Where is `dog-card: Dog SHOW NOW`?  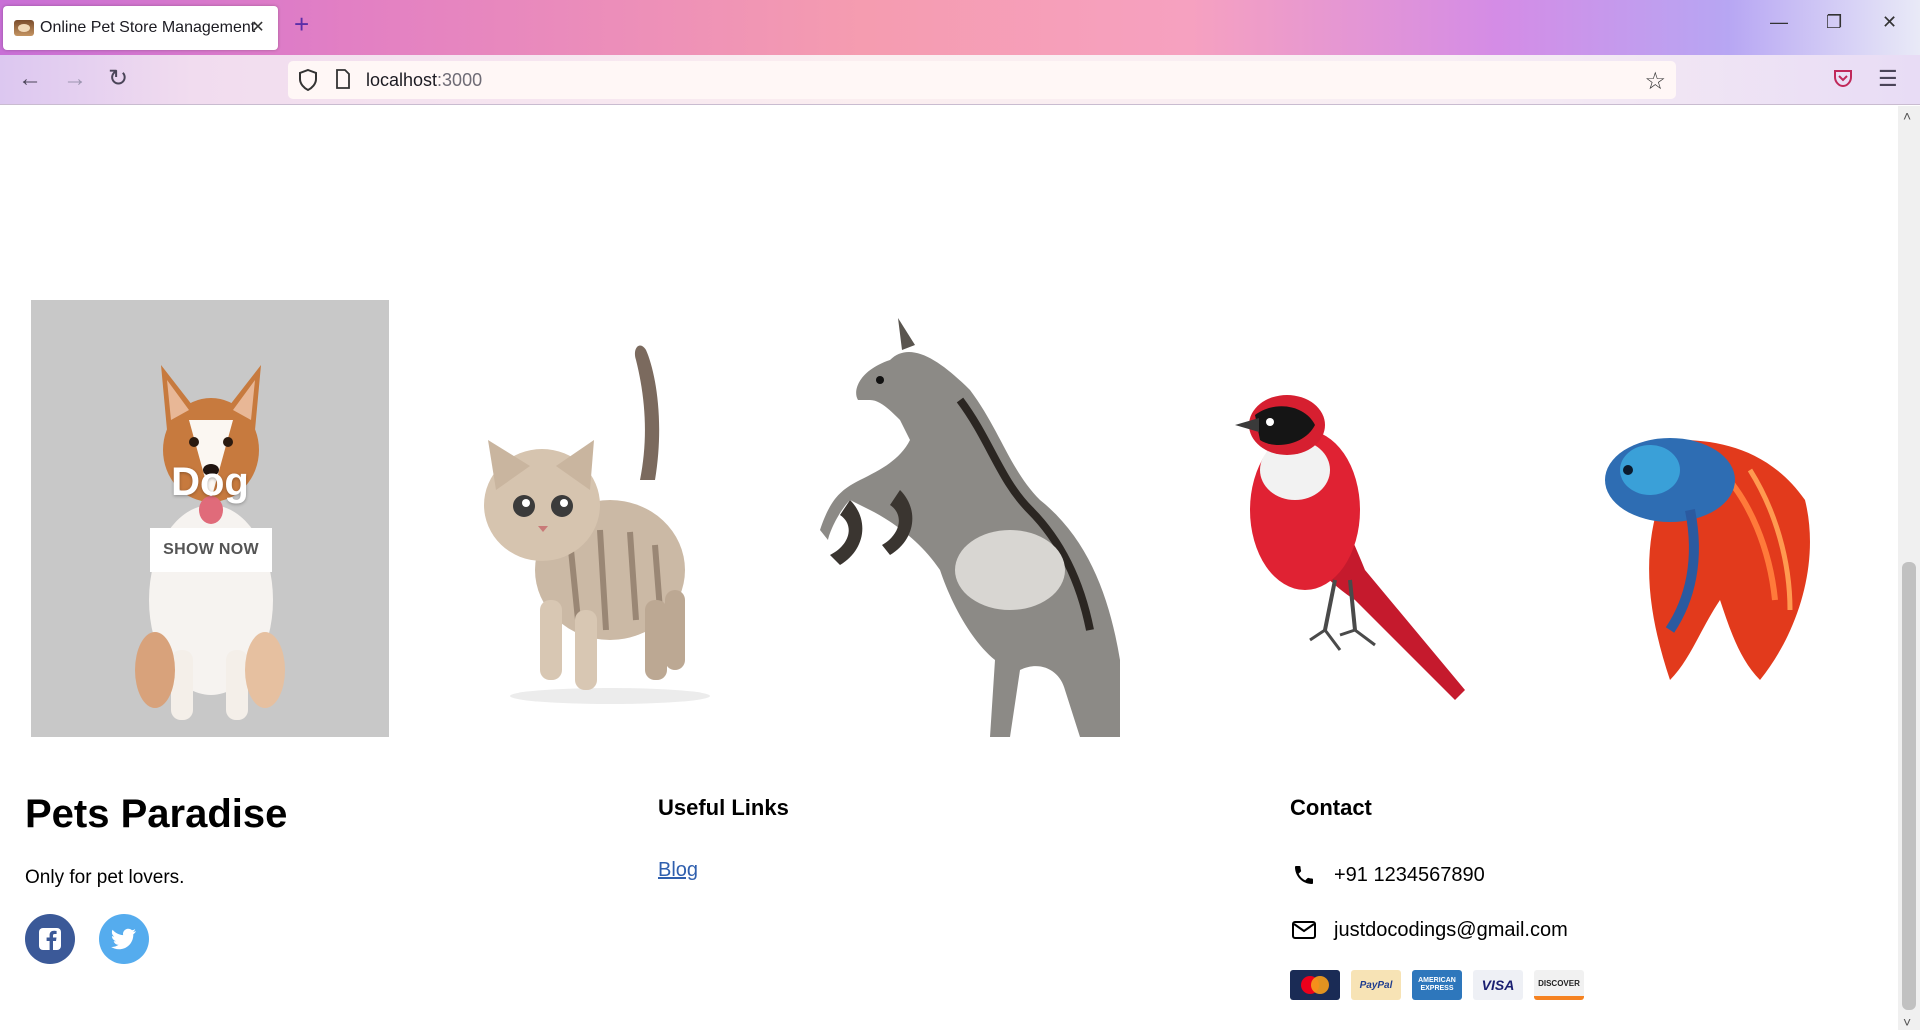 dog-card: Dog SHOW NOW is located at coordinates (210, 518).